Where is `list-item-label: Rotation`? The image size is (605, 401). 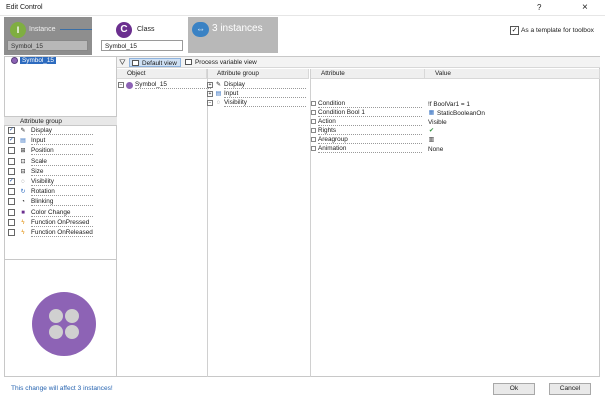 list-item-label: Rotation is located at coordinates (62, 192).